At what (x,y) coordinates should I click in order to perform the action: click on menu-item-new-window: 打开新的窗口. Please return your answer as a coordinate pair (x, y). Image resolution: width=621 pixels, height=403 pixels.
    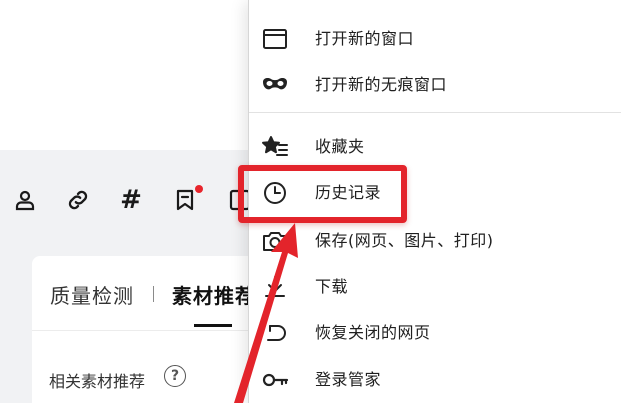
    Looking at the image, I should click on (435, 39).